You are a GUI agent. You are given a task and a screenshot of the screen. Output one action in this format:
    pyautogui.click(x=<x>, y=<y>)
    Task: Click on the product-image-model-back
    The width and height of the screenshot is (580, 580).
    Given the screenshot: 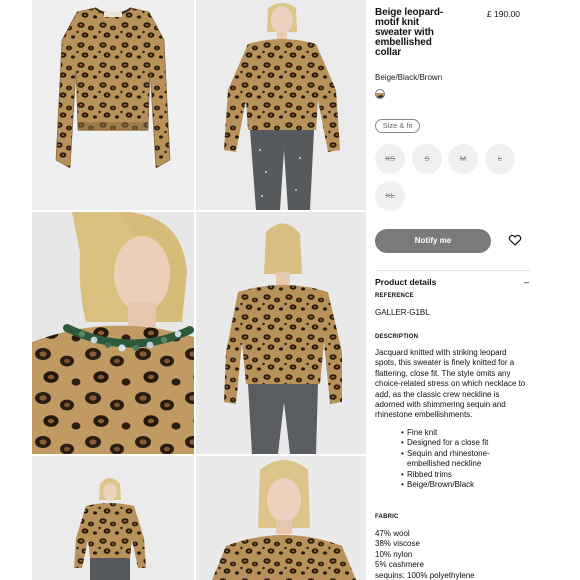 What is the action you would take?
    pyautogui.click(x=281, y=333)
    